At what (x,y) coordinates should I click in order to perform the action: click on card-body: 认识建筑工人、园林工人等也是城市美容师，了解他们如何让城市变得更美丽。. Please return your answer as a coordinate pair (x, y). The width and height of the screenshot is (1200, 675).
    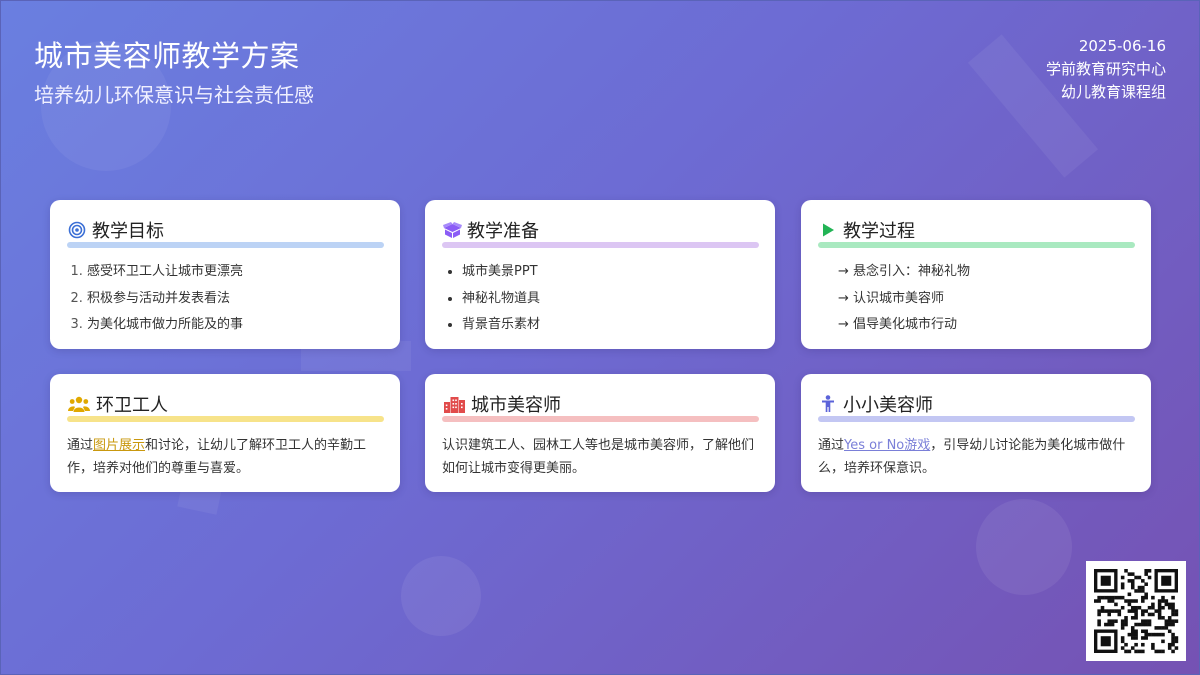
    Looking at the image, I should click on (598, 457).